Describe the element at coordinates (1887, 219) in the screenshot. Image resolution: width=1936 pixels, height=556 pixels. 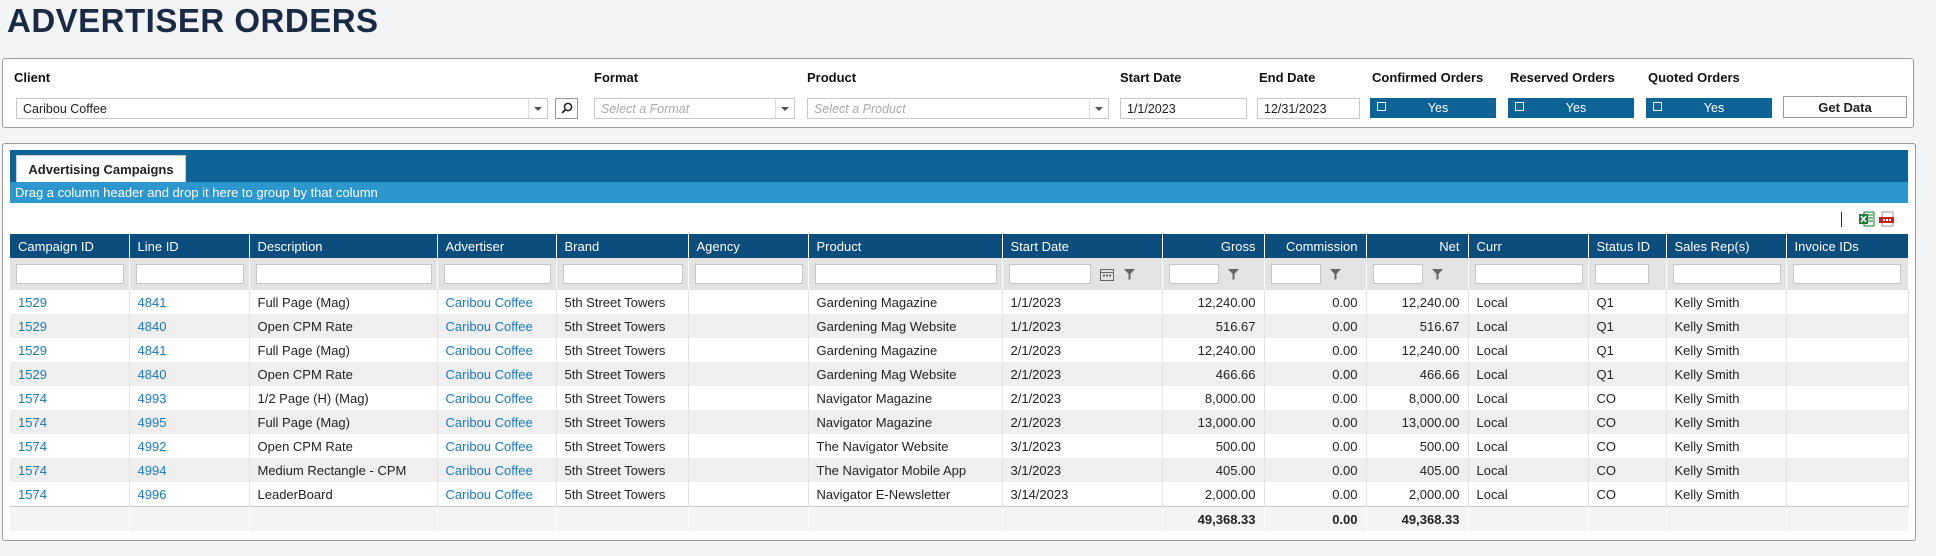
I see `pdf-export-icon` at that location.